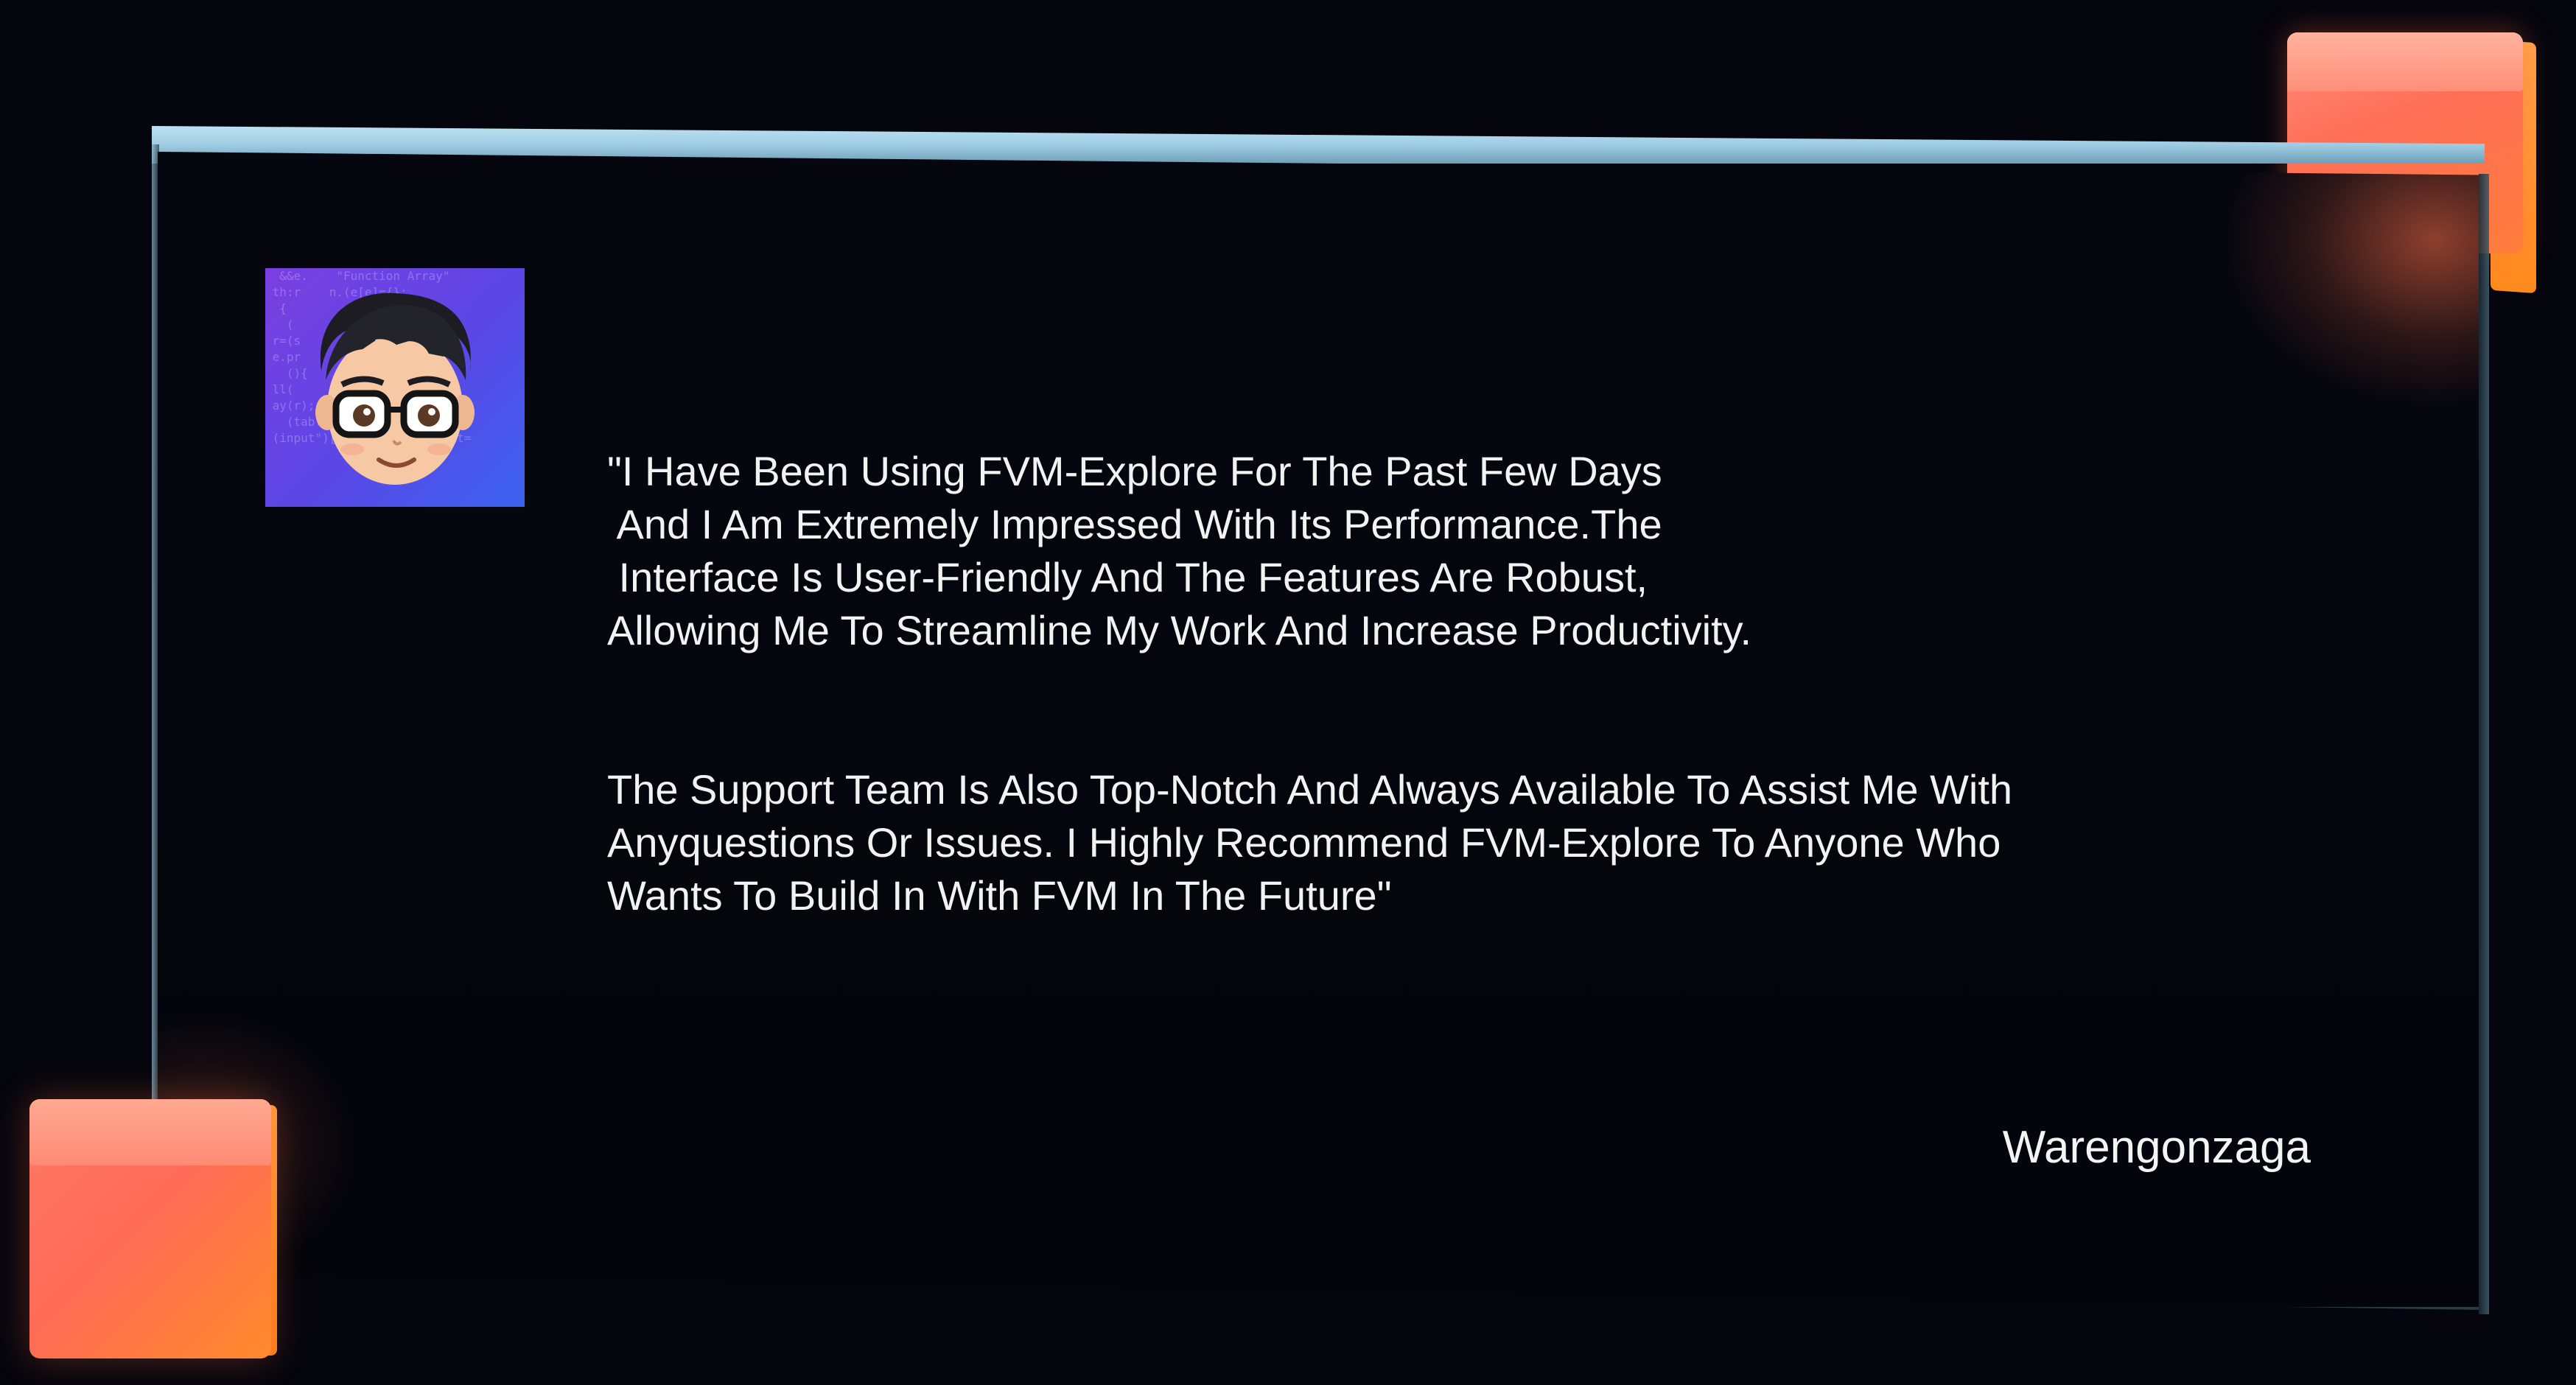 Image resolution: width=2576 pixels, height=1385 pixels. I want to click on decorative-cube-bottom-left-face, so click(150, 1132).